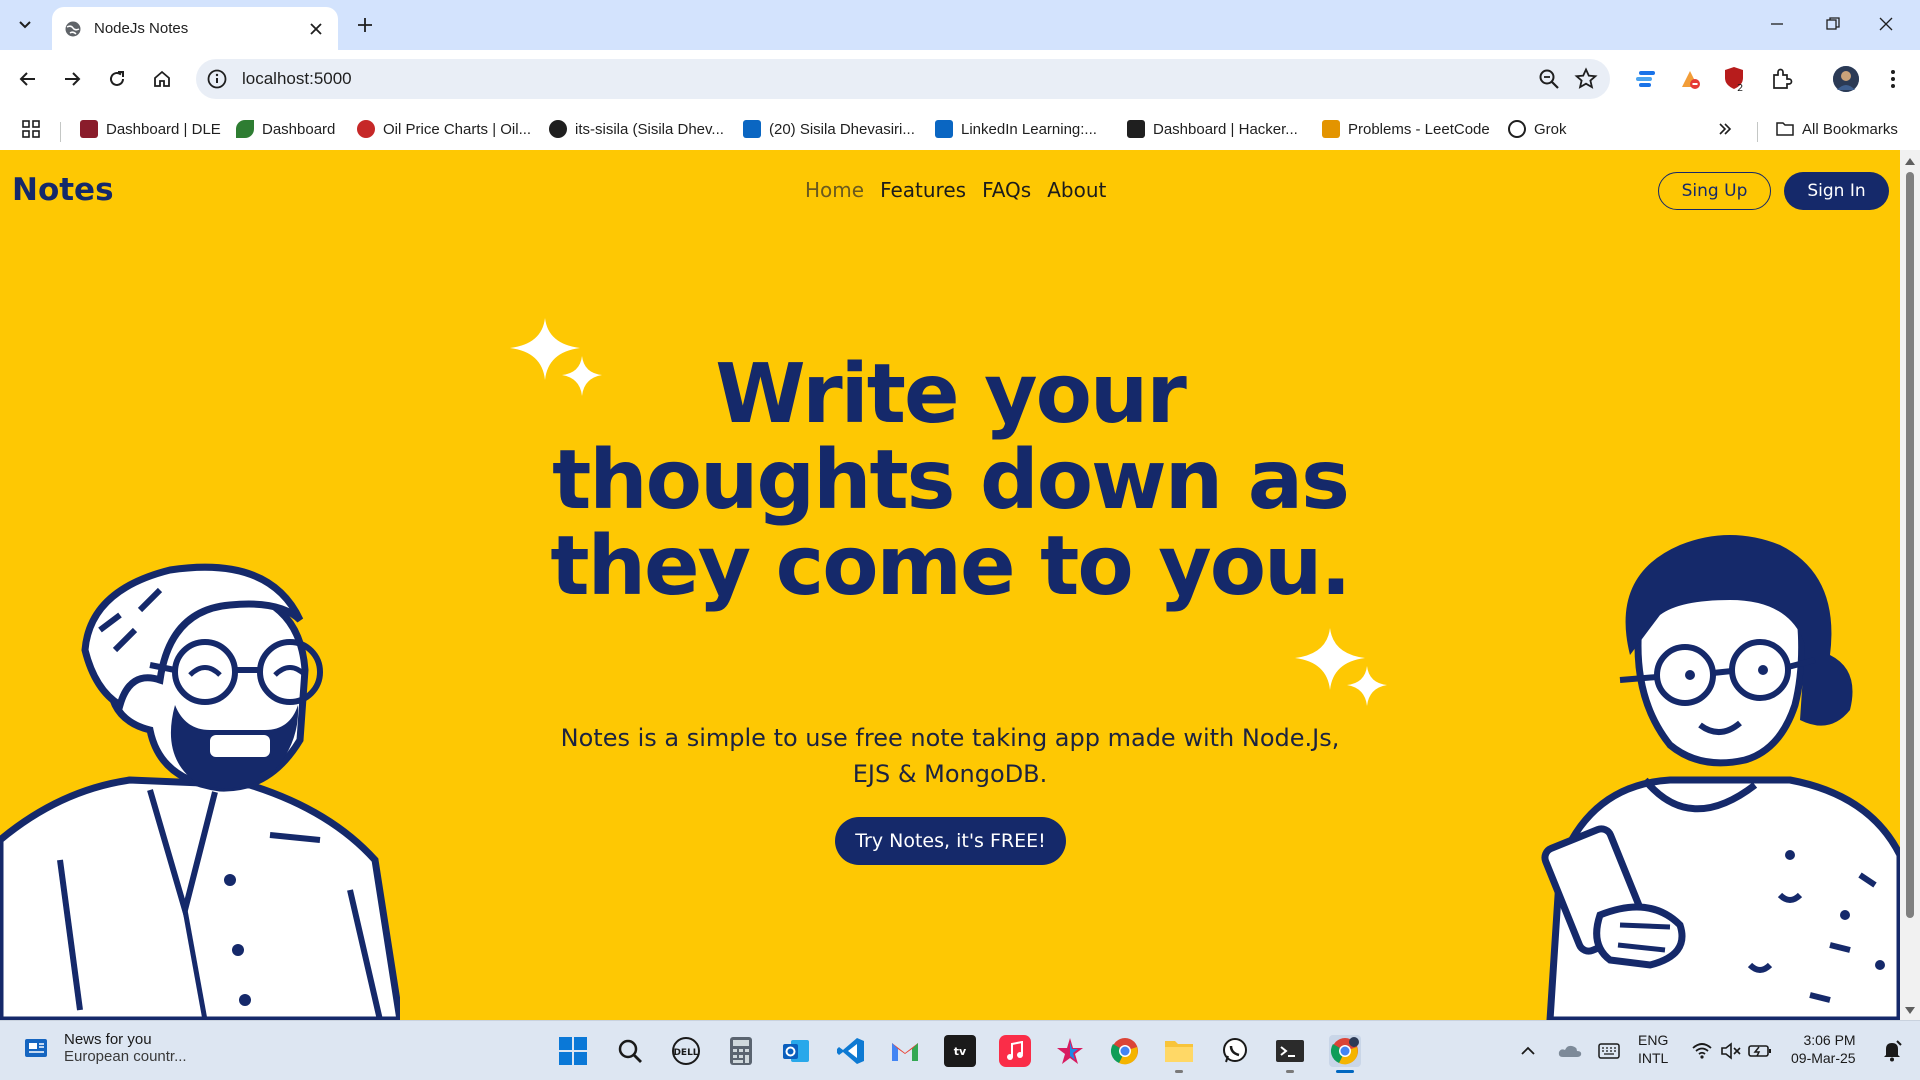  What do you see at coordinates (1702, 1051) in the screenshot?
I see `wifi-icon` at bounding box center [1702, 1051].